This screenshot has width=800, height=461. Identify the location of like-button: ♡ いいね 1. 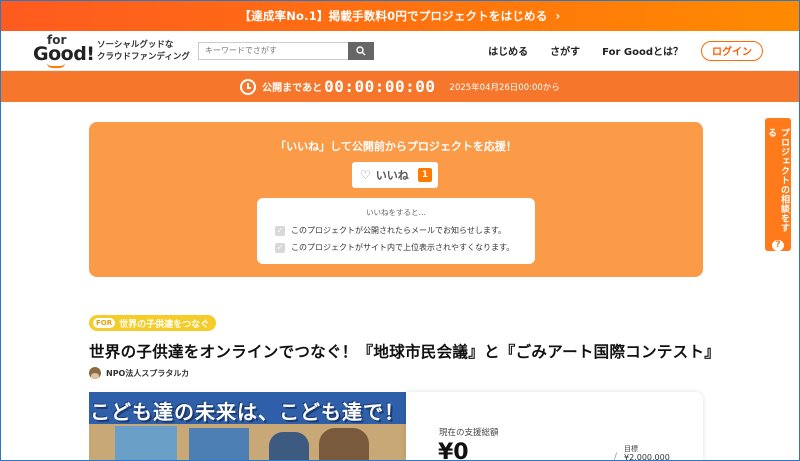
(395, 175).